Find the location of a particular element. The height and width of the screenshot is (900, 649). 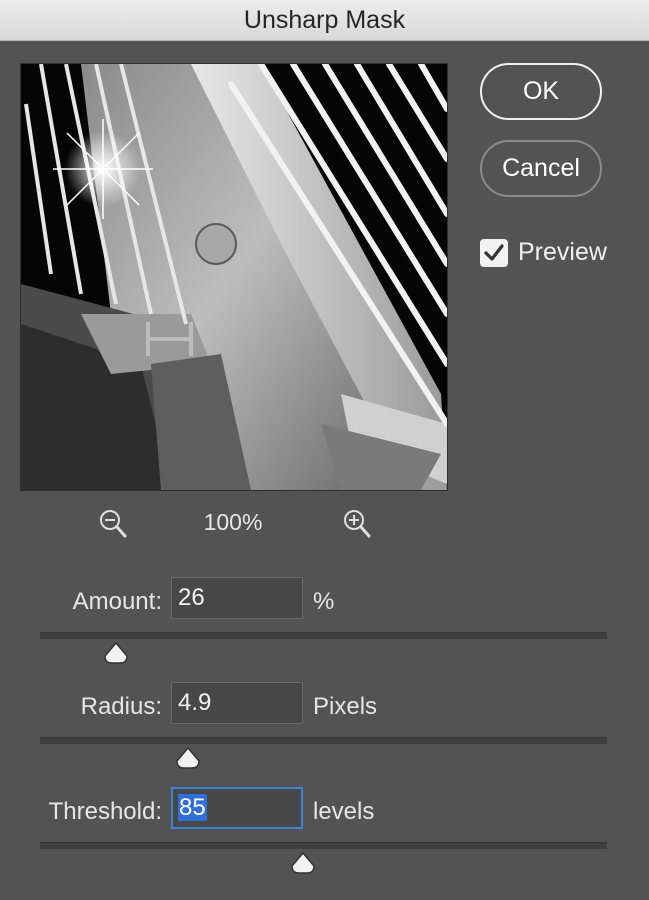

preview-checkbox is located at coordinates (494, 252).